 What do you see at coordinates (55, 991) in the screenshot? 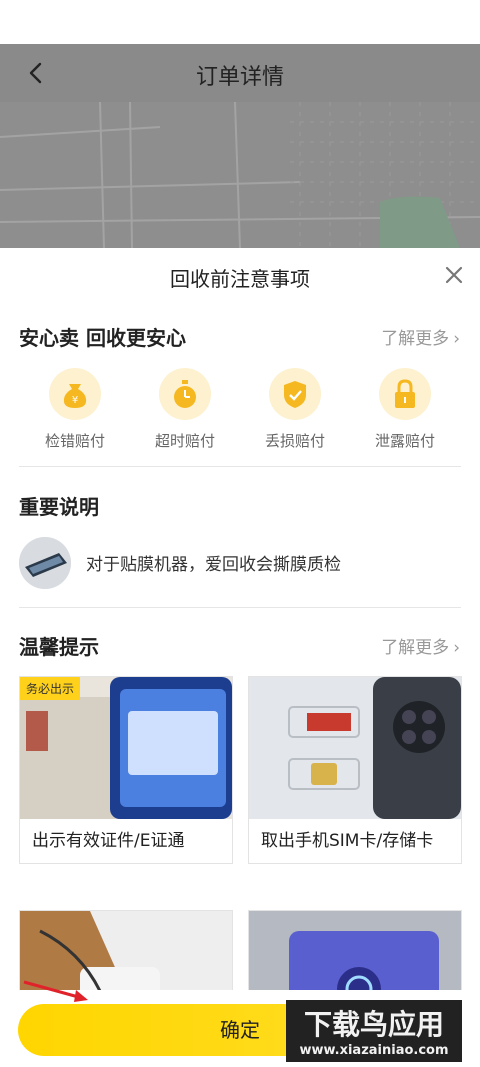
I see `arrow-annotation-icon` at bounding box center [55, 991].